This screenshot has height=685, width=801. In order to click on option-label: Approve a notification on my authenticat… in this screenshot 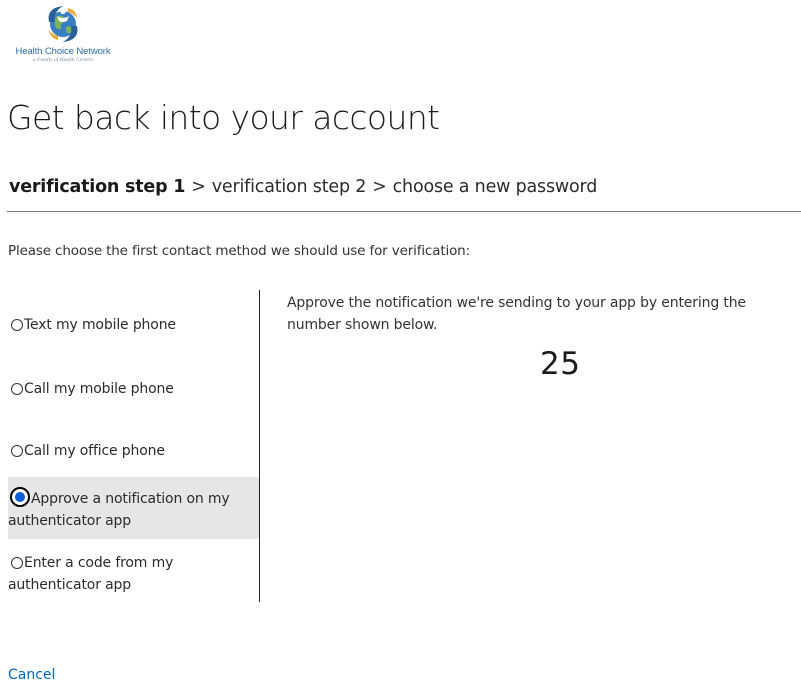, I will do `click(119, 510)`.